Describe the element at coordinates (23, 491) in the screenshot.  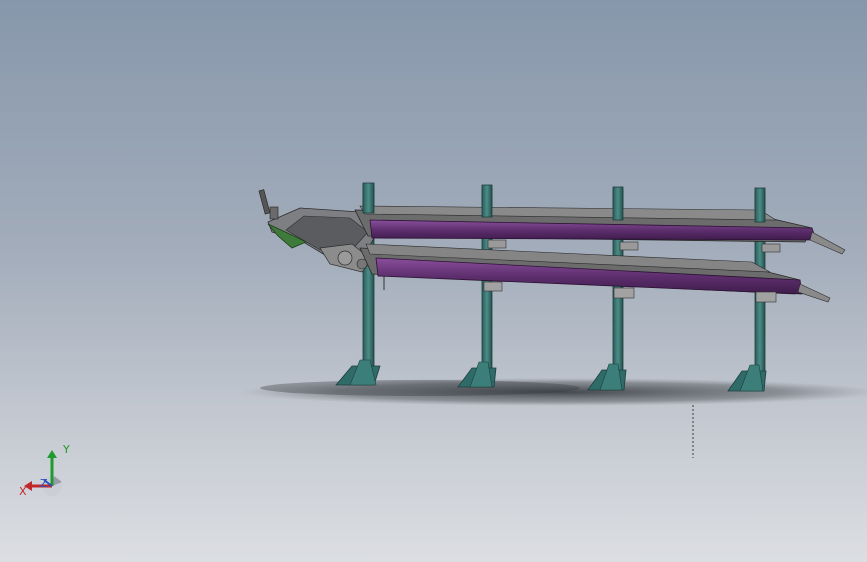
I see `triad-x-label: X` at that location.